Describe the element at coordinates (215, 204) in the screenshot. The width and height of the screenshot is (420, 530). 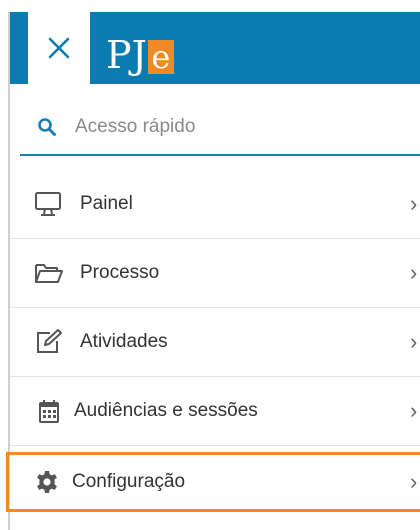
I see `menu-item-painel: Painel ›` at that location.